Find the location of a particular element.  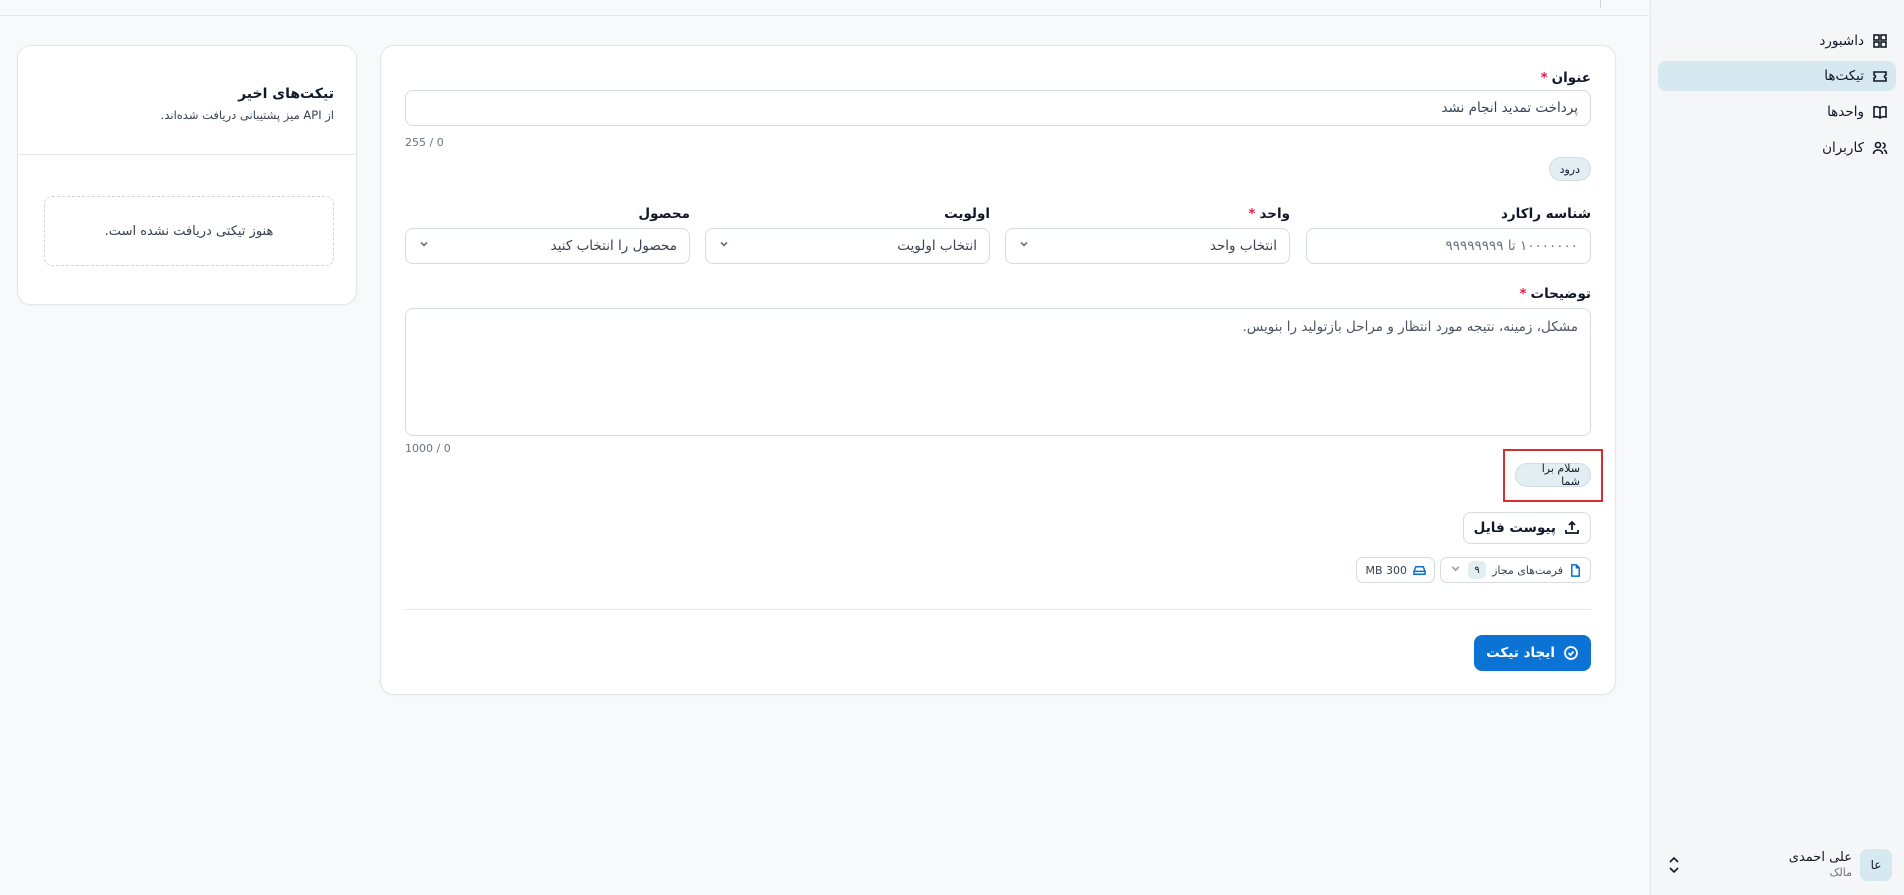

attach-file-button: پیوست فایل is located at coordinates (1526, 528).